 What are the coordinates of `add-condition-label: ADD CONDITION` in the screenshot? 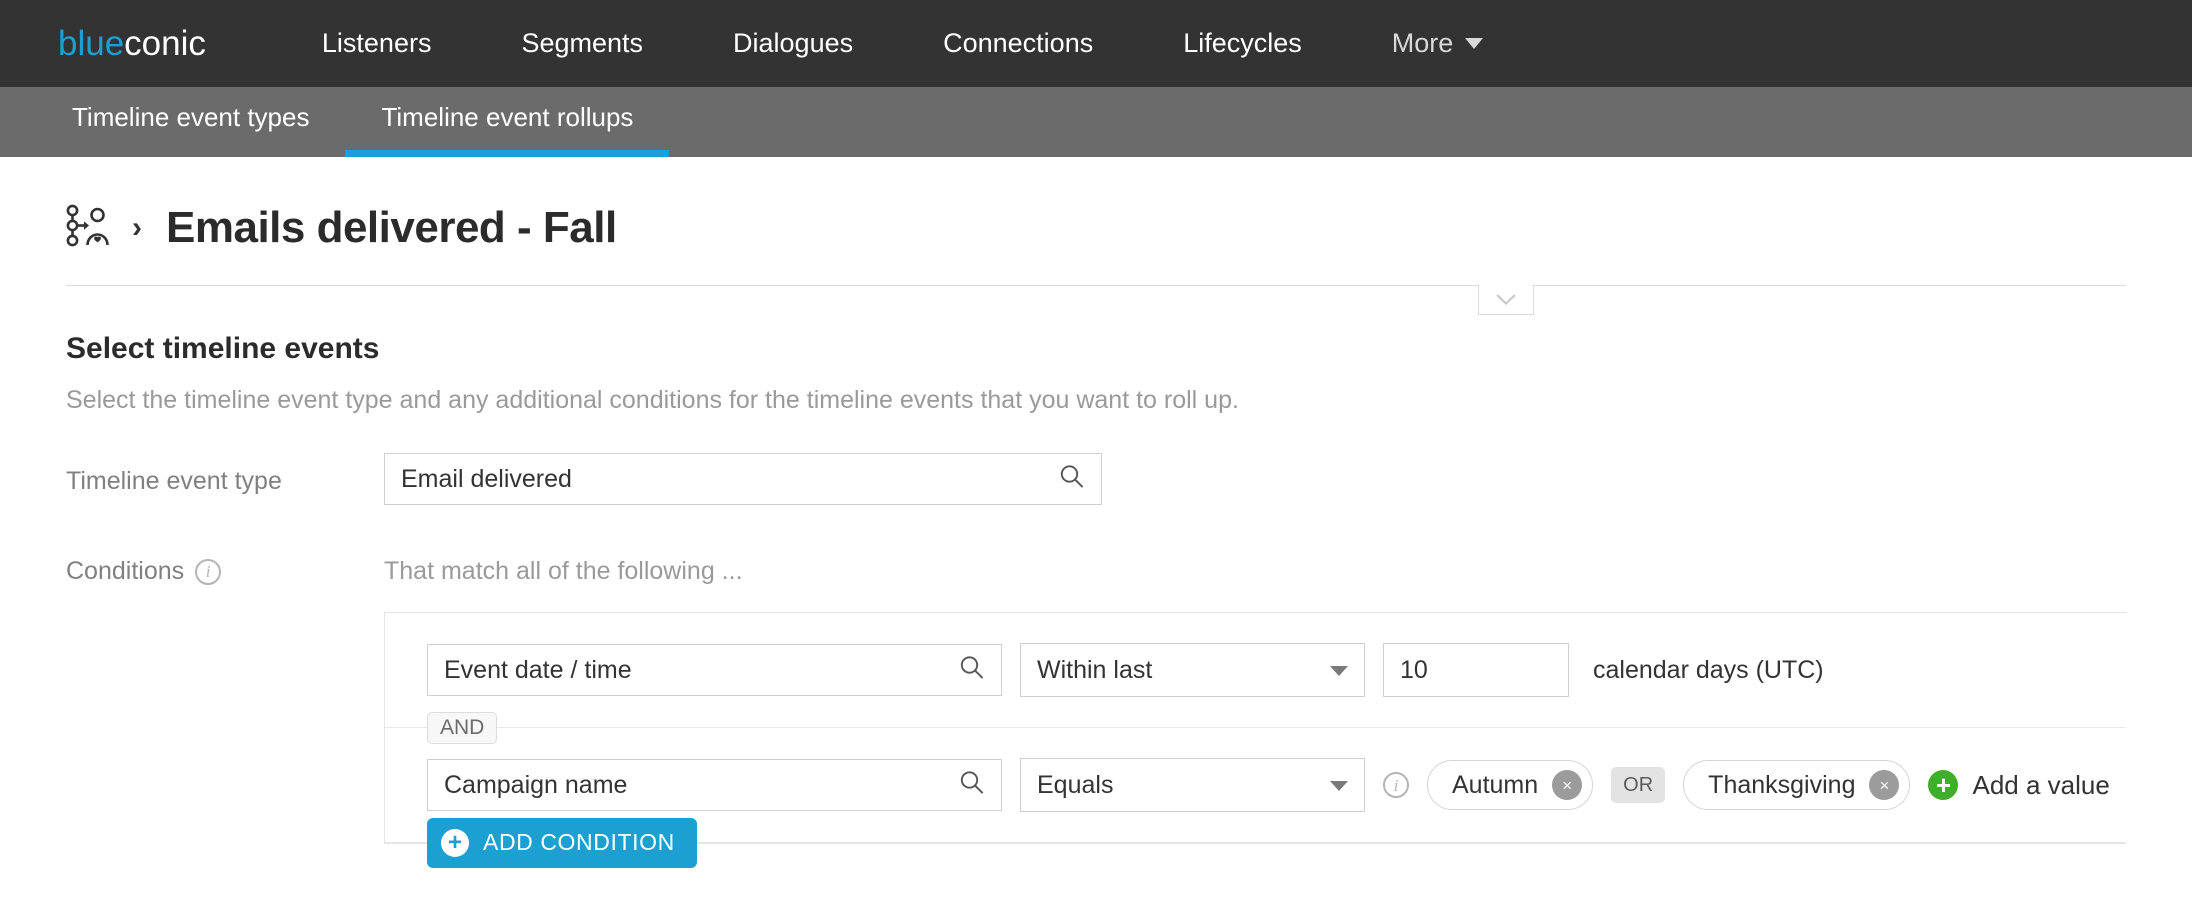 It's located at (579, 842).